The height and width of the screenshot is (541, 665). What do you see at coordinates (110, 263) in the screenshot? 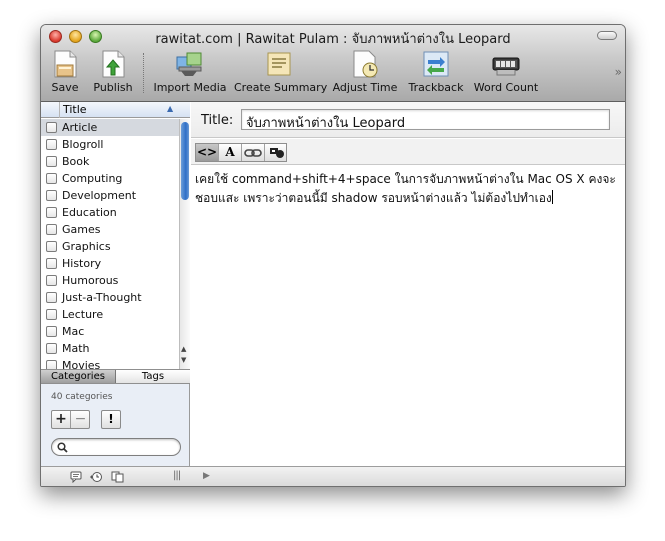
I see `category-row: History` at bounding box center [110, 263].